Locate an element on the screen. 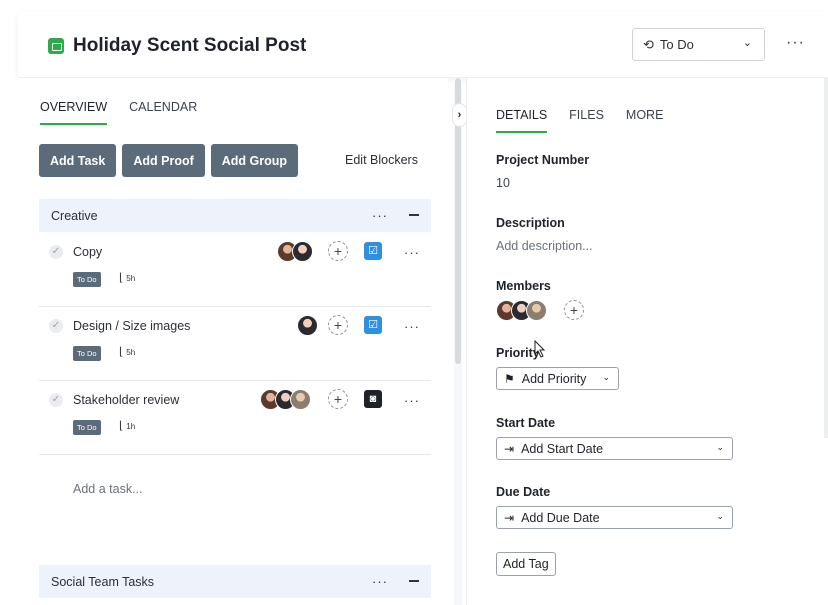  review-proof-icon: ◙ is located at coordinates (373, 399).